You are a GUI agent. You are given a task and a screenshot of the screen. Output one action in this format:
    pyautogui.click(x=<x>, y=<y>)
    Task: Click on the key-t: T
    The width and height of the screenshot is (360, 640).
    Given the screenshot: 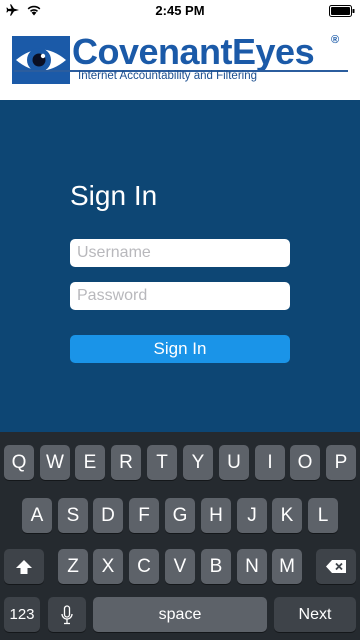 What is the action you would take?
    pyautogui.click(x=162, y=462)
    